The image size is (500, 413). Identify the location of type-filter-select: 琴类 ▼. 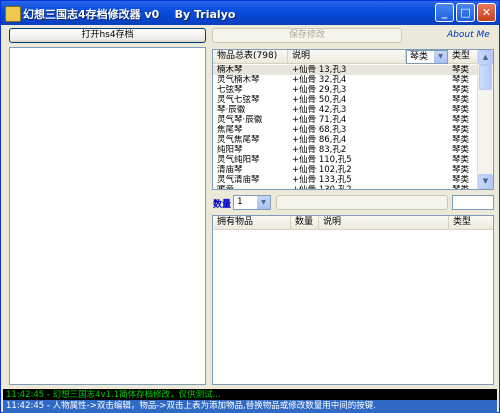
(427, 57).